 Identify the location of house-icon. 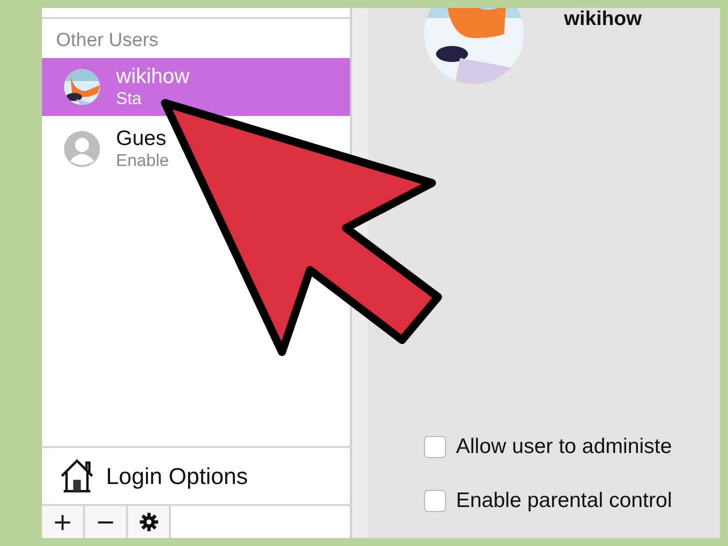
(77, 476).